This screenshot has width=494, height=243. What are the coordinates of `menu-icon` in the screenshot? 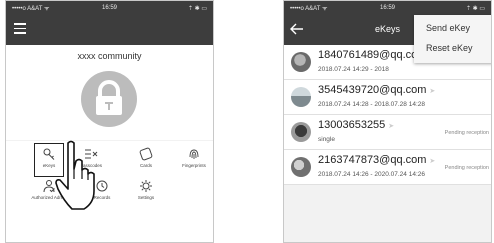 It's located at (20, 28).